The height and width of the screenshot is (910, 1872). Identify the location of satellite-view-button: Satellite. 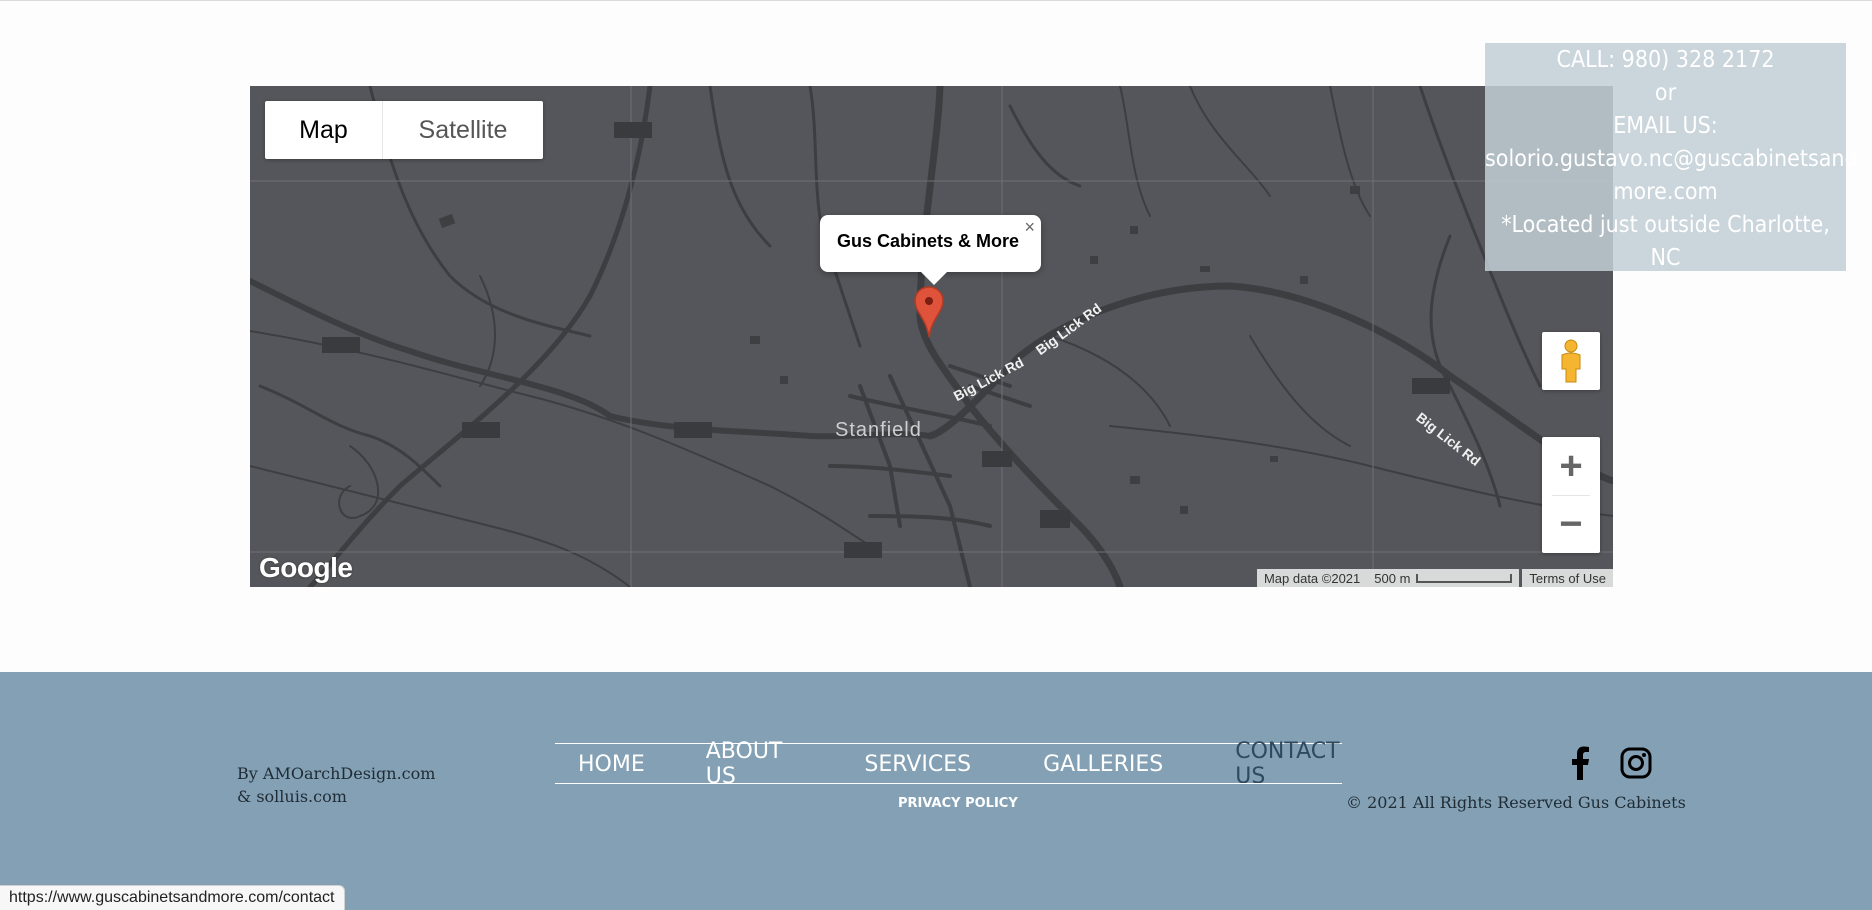
(463, 130).